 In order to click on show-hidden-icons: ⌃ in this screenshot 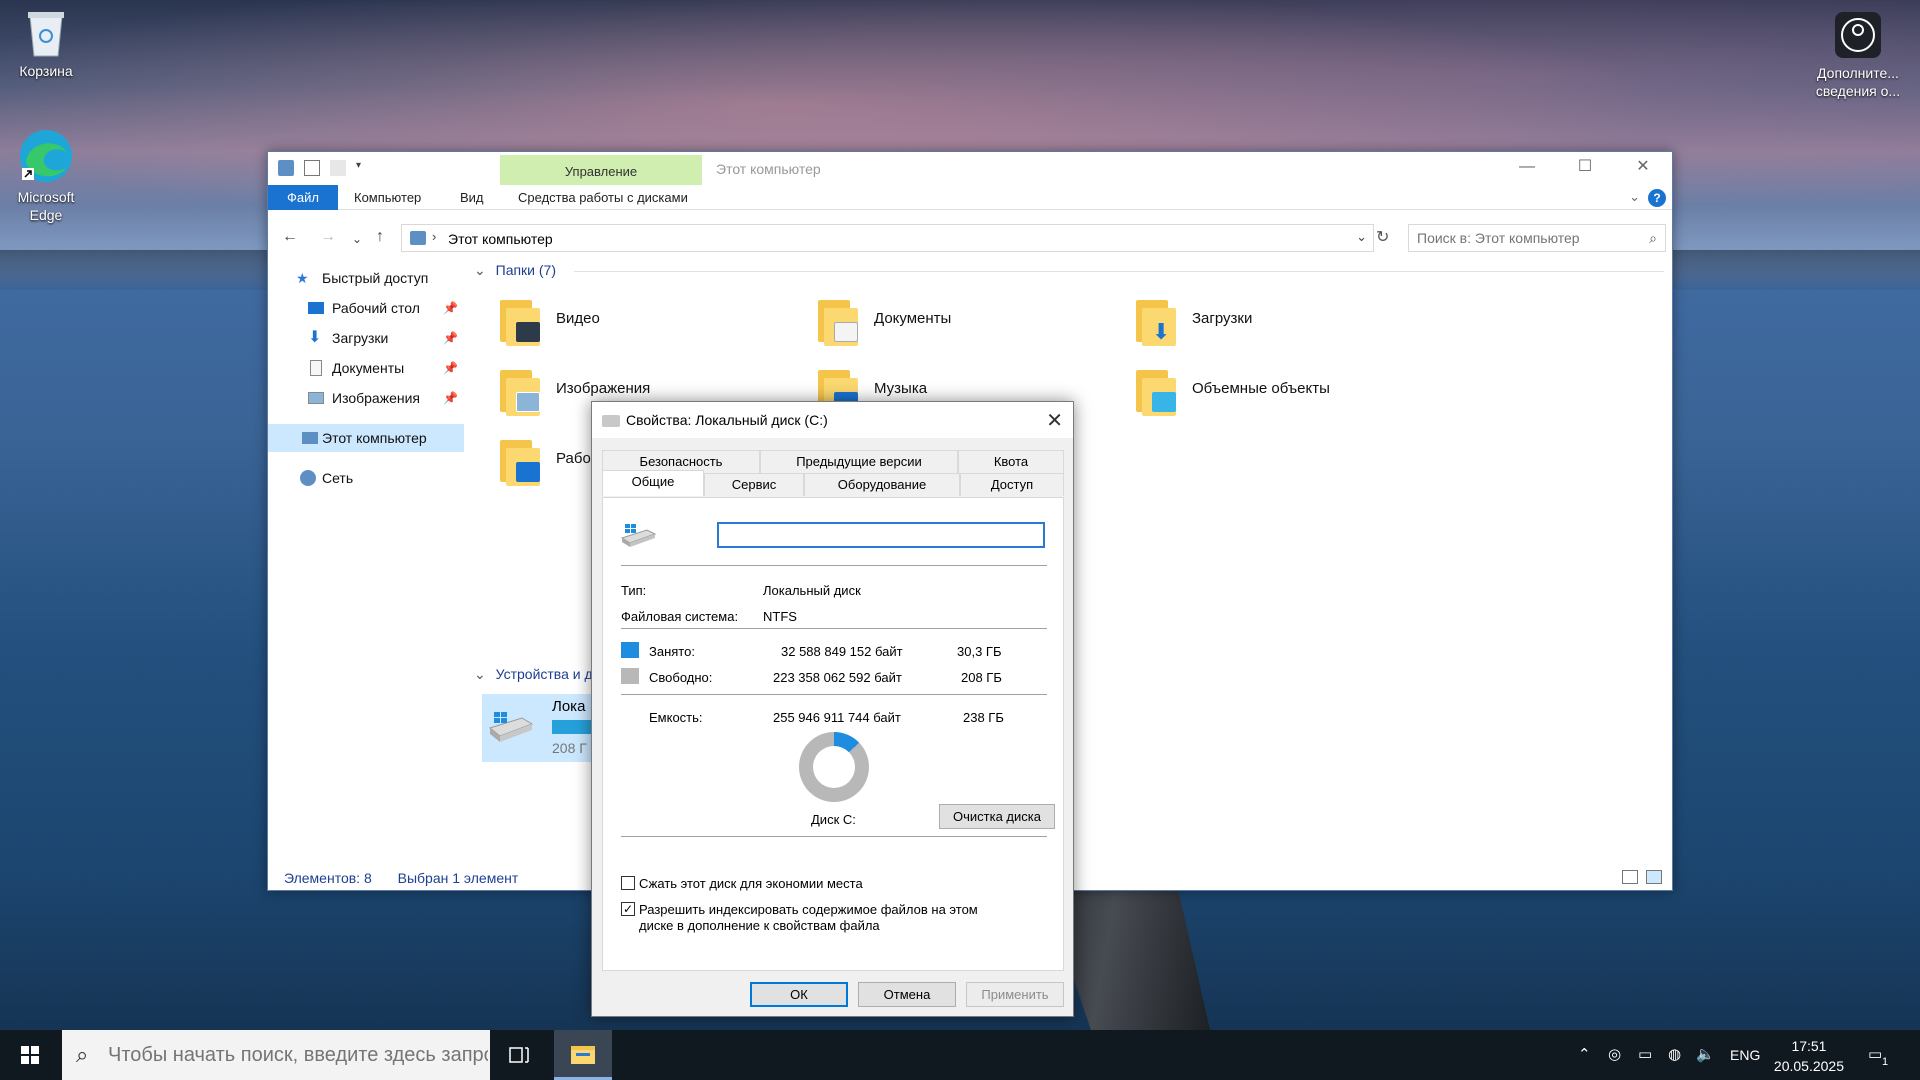, I will do `click(1584, 1055)`.